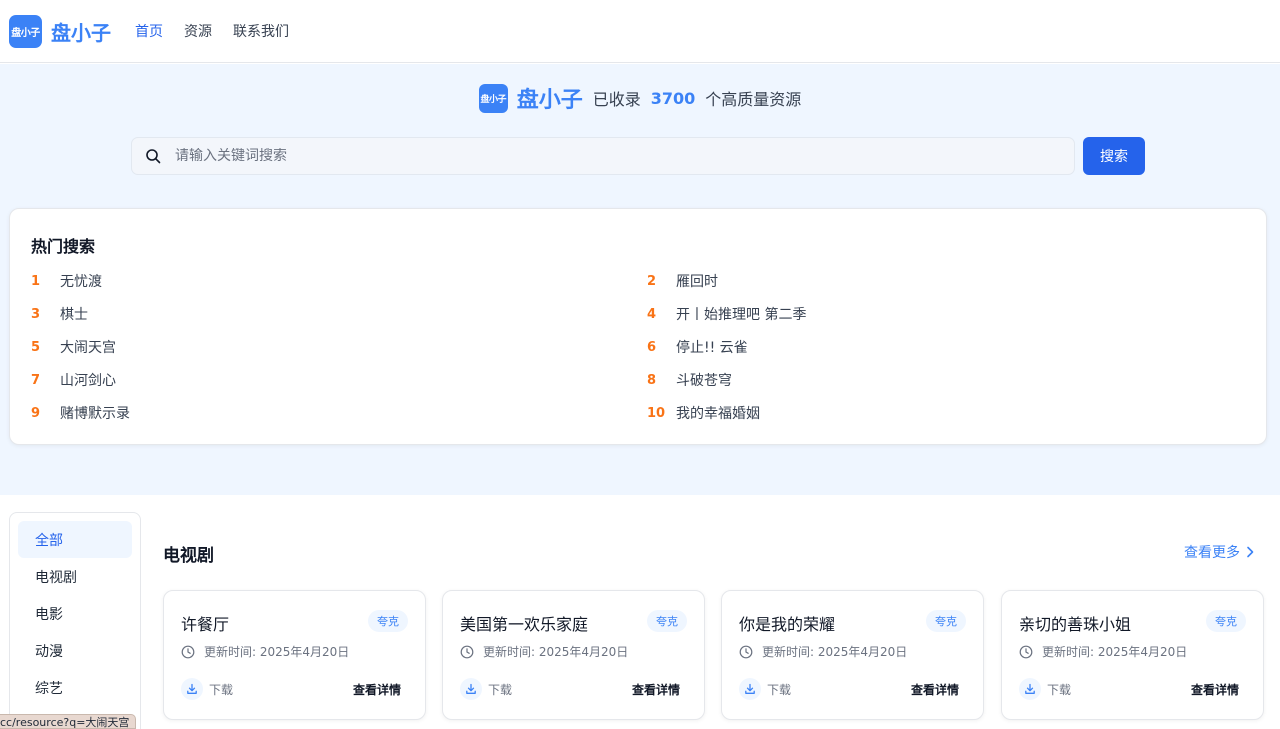 Image resolution: width=1280 pixels, height=729 pixels. I want to click on category-all: 全部, so click(75, 539).